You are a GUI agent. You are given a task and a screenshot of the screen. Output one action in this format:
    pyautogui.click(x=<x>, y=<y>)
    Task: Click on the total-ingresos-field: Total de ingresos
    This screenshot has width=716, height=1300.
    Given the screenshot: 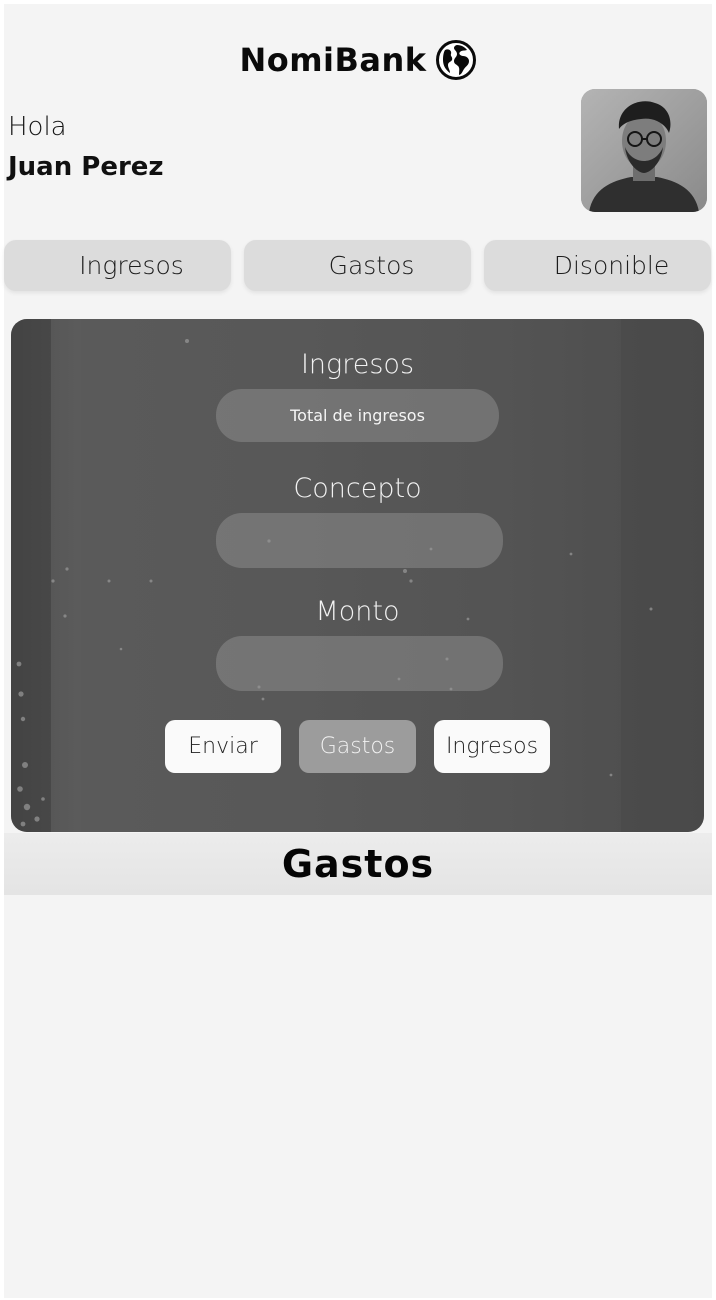 What is the action you would take?
    pyautogui.click(x=357, y=415)
    